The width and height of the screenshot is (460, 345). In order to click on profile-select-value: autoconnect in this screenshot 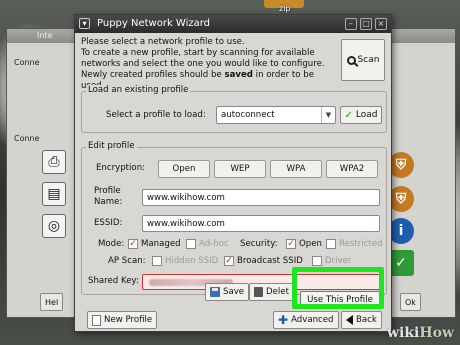, I will do `click(248, 115)`.